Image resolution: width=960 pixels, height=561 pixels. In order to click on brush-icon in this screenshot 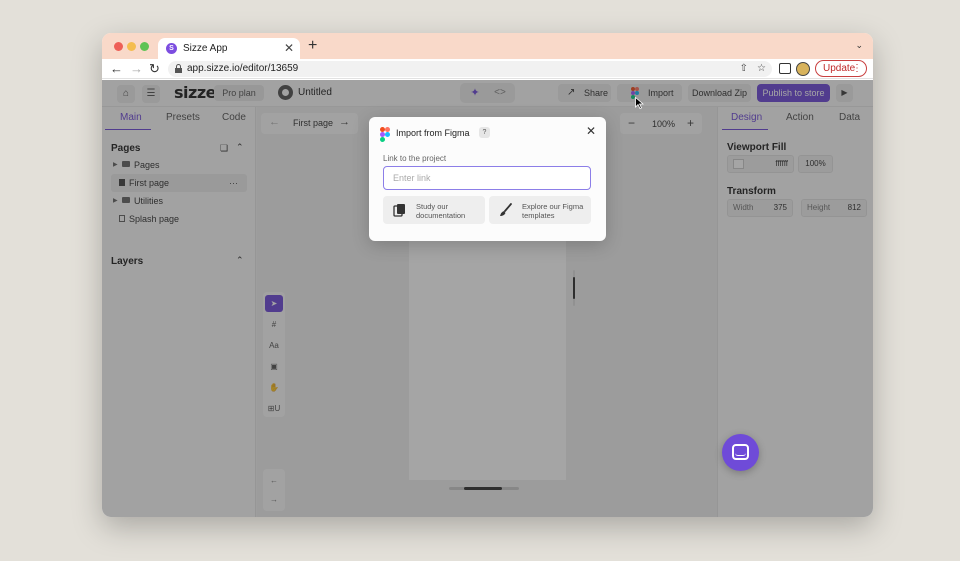, I will do `click(506, 209)`.